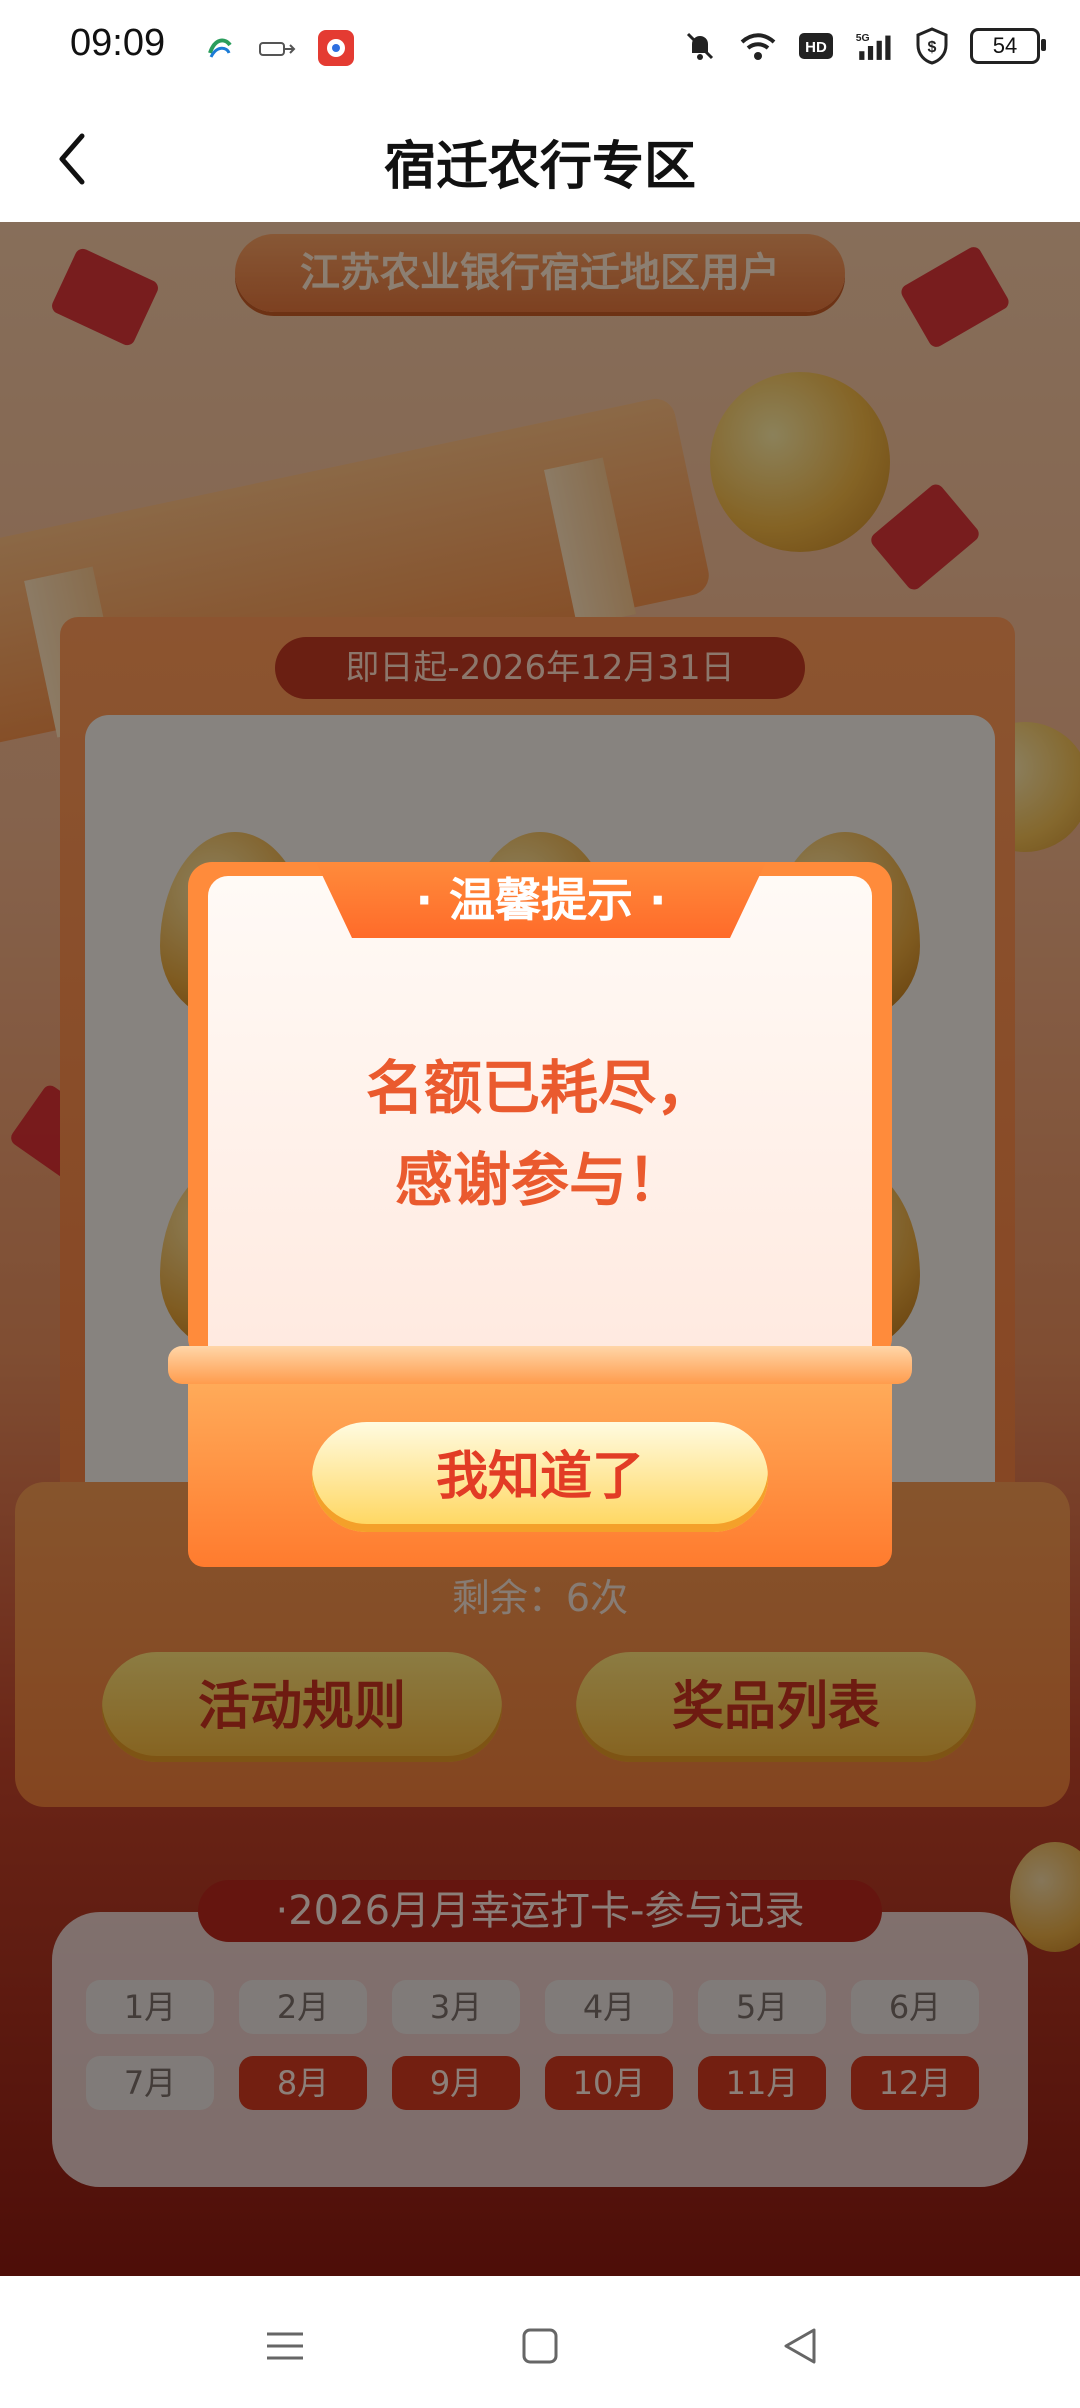 Image resolution: width=1080 pixels, height=2408 pixels. Describe the element at coordinates (540, 1134) in the screenshot. I see `dialog-message: 名额已耗尽， 感谢参与！` at that location.